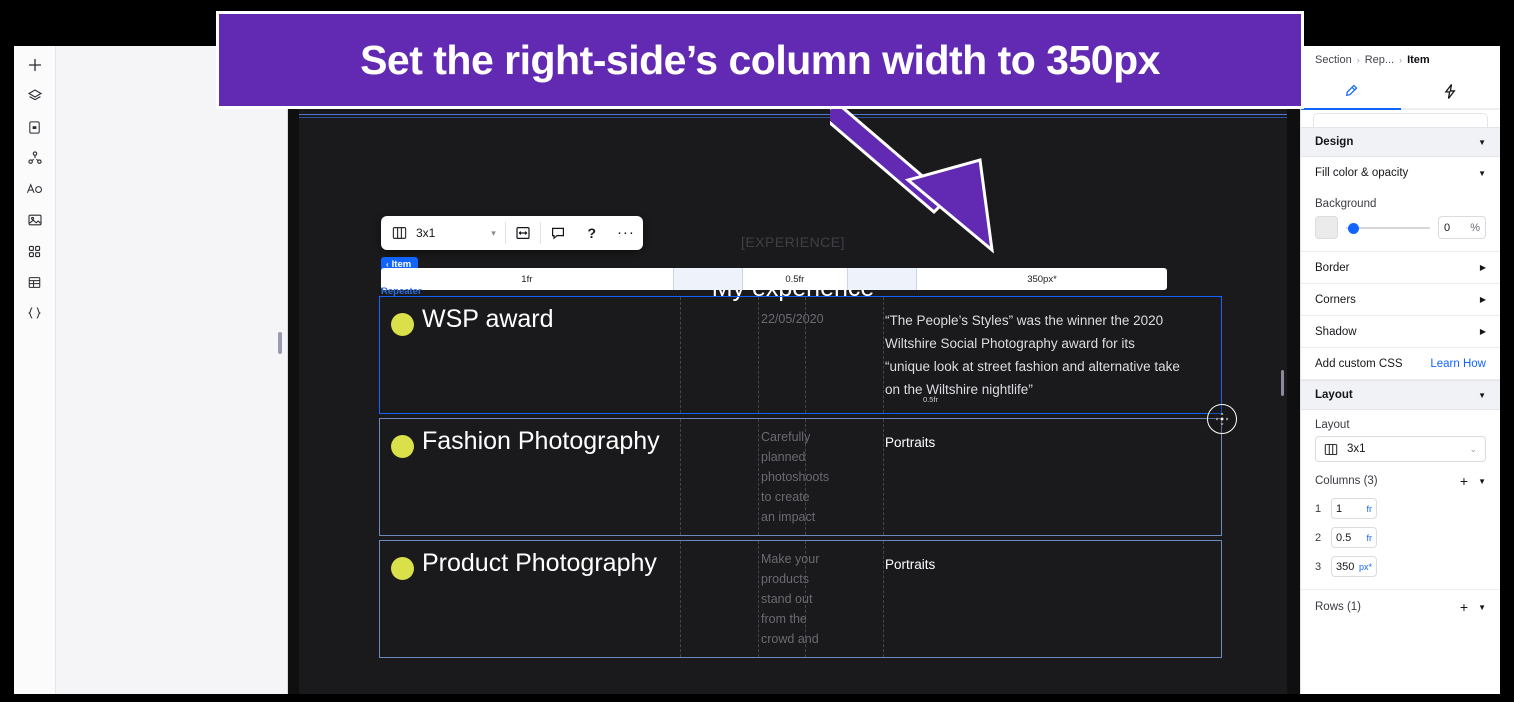 The width and height of the screenshot is (1514, 702). I want to click on row-title: Product Photography, so click(539, 563).